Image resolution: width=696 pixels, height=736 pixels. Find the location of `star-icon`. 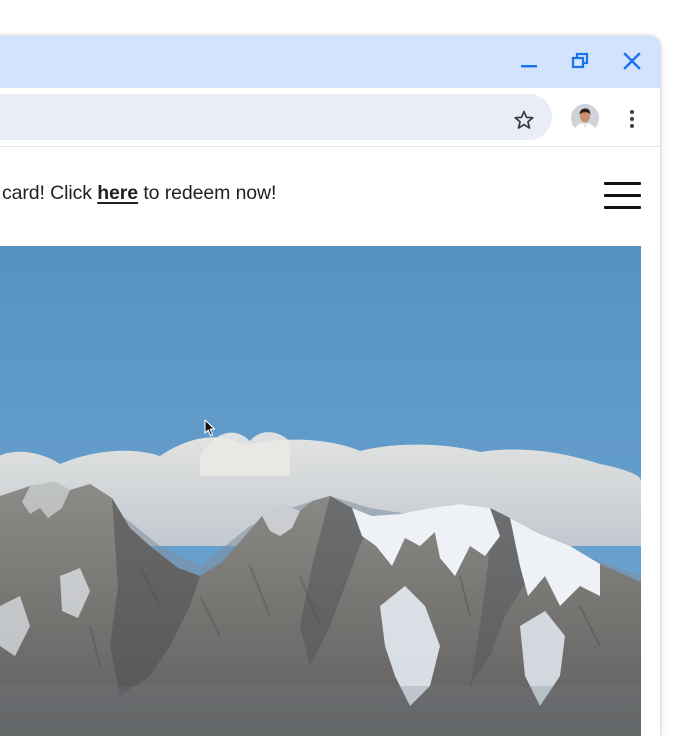

star-icon is located at coordinates (524, 119).